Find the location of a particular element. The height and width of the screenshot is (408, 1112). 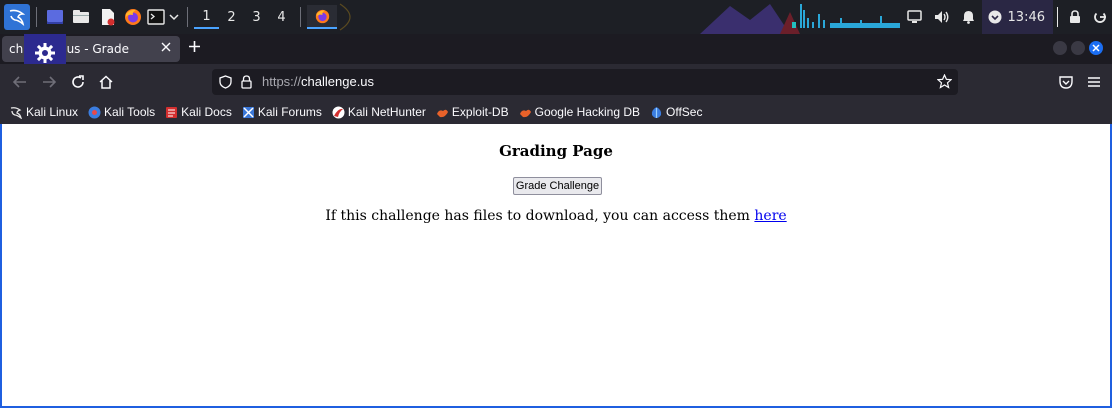

logout-button is located at coordinates (1100, 17).